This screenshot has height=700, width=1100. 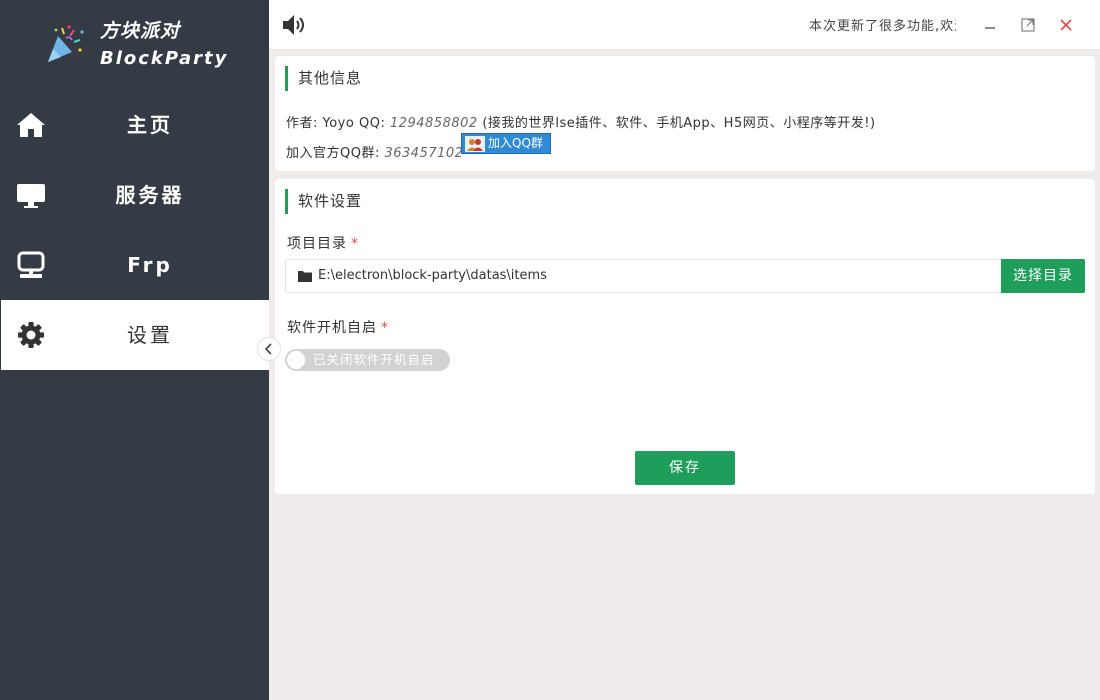 What do you see at coordinates (990, 25) in the screenshot?
I see `minimize-button` at bounding box center [990, 25].